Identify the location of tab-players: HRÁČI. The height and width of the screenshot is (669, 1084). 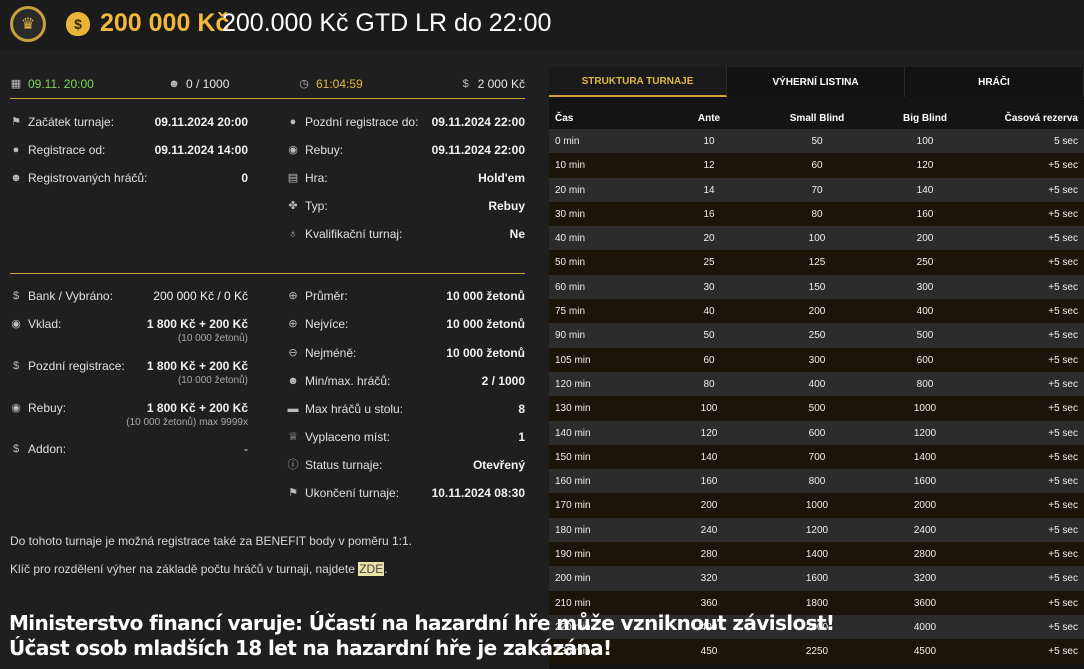
(994, 82).